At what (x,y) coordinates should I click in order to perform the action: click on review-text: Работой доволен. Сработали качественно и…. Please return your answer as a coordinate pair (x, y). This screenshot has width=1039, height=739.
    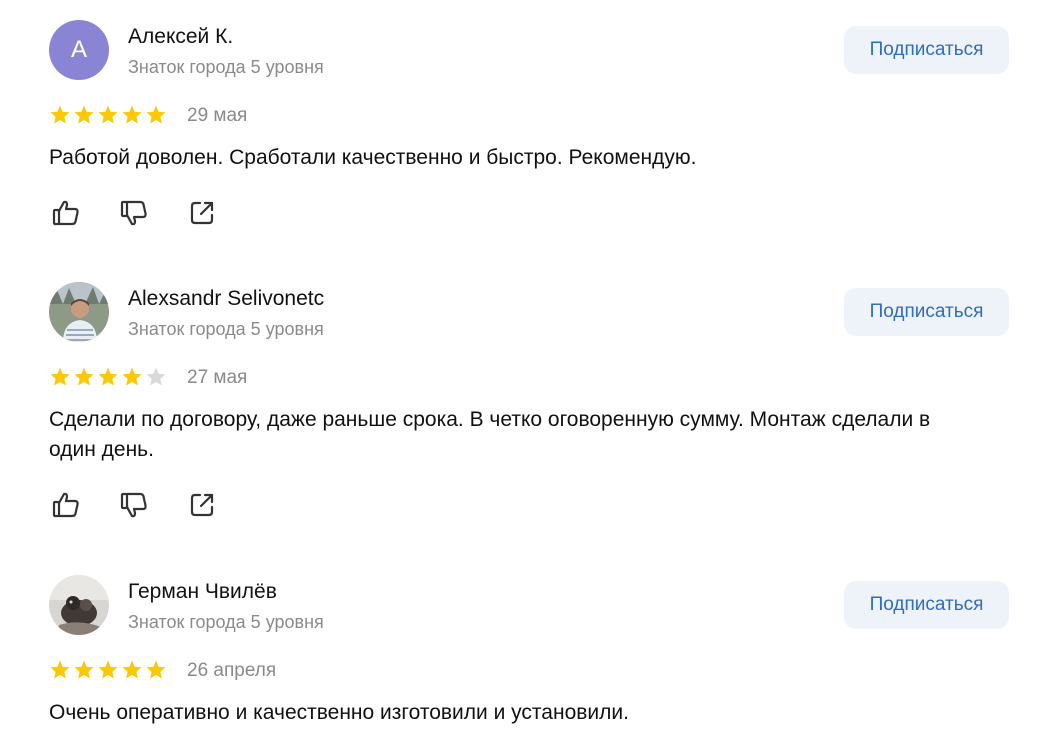
    Looking at the image, I should click on (373, 157).